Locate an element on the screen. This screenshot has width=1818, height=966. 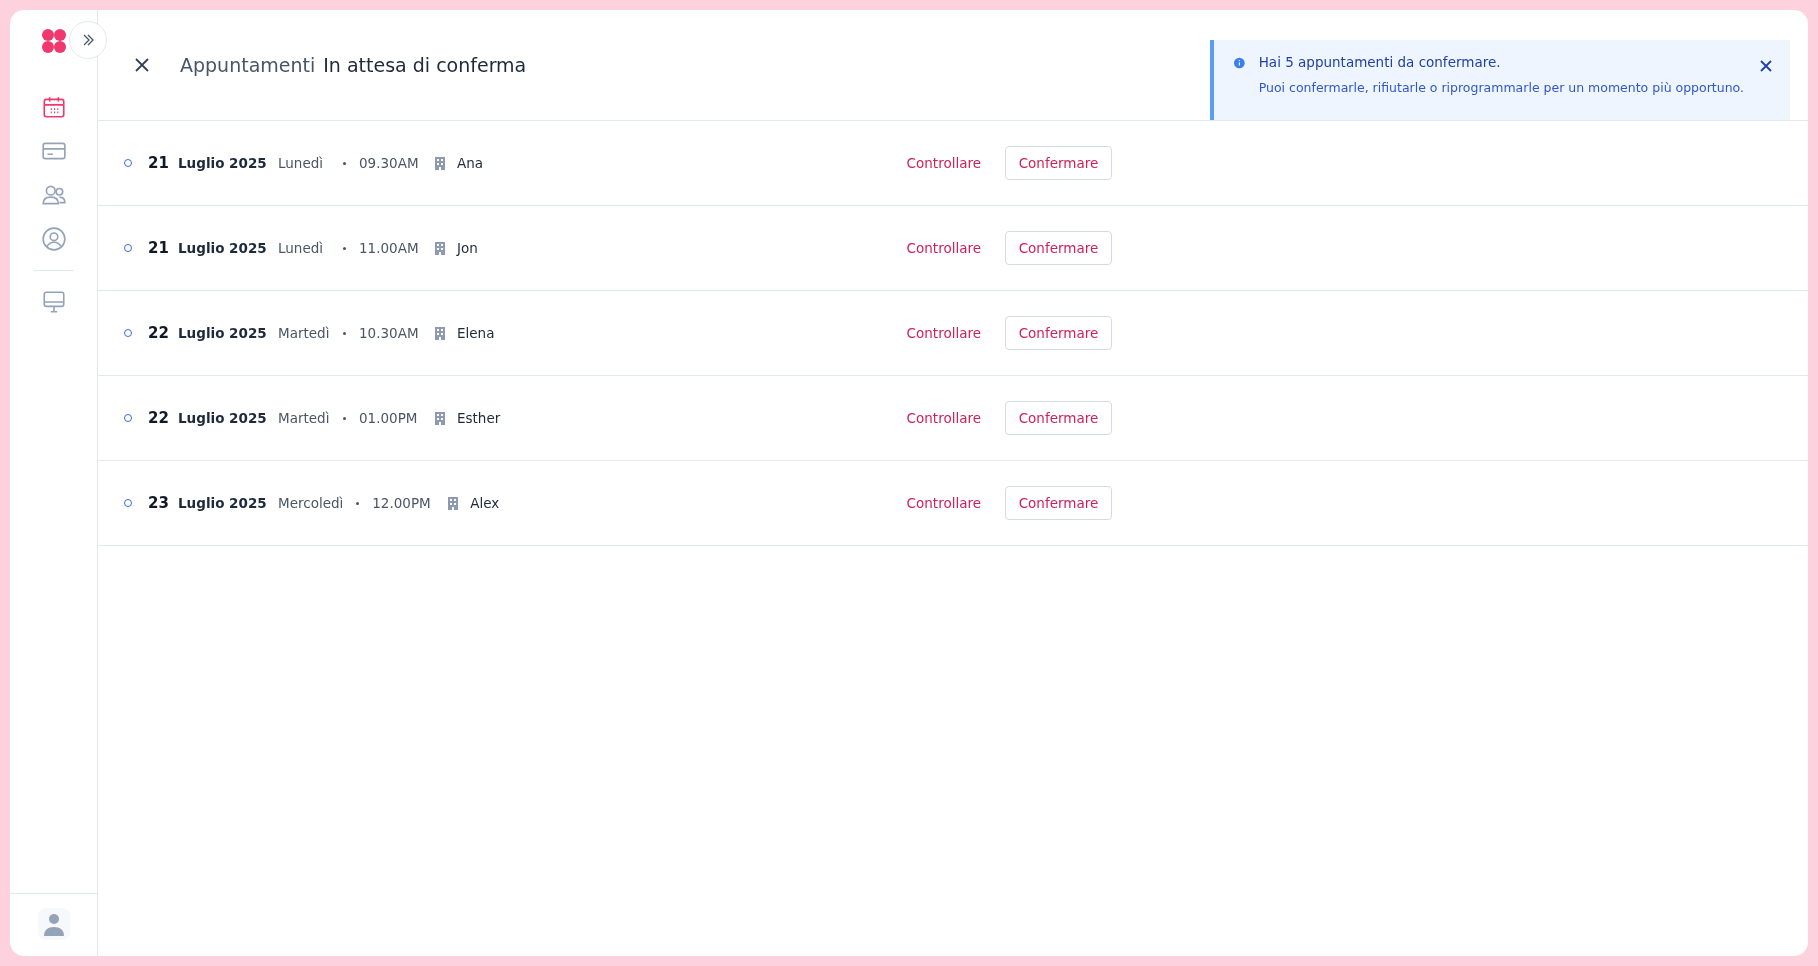
person-name: Jon is located at coordinates (468, 248).